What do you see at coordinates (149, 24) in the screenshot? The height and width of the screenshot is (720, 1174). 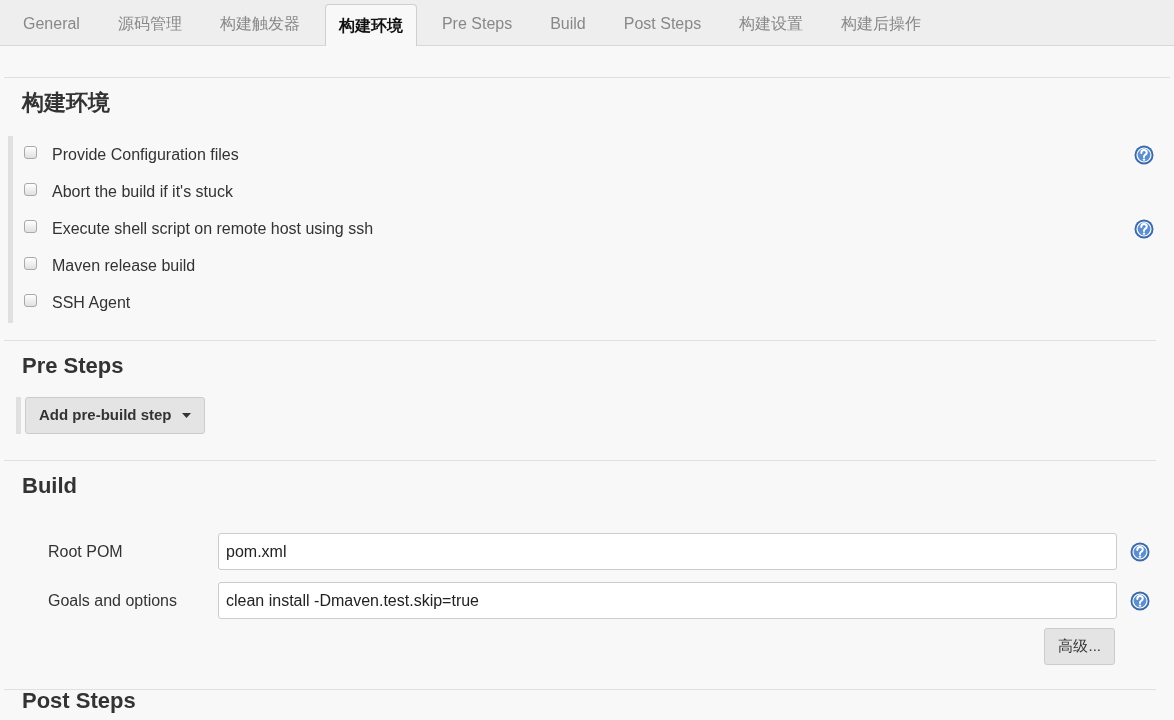 I see `tab: 源码管理` at bounding box center [149, 24].